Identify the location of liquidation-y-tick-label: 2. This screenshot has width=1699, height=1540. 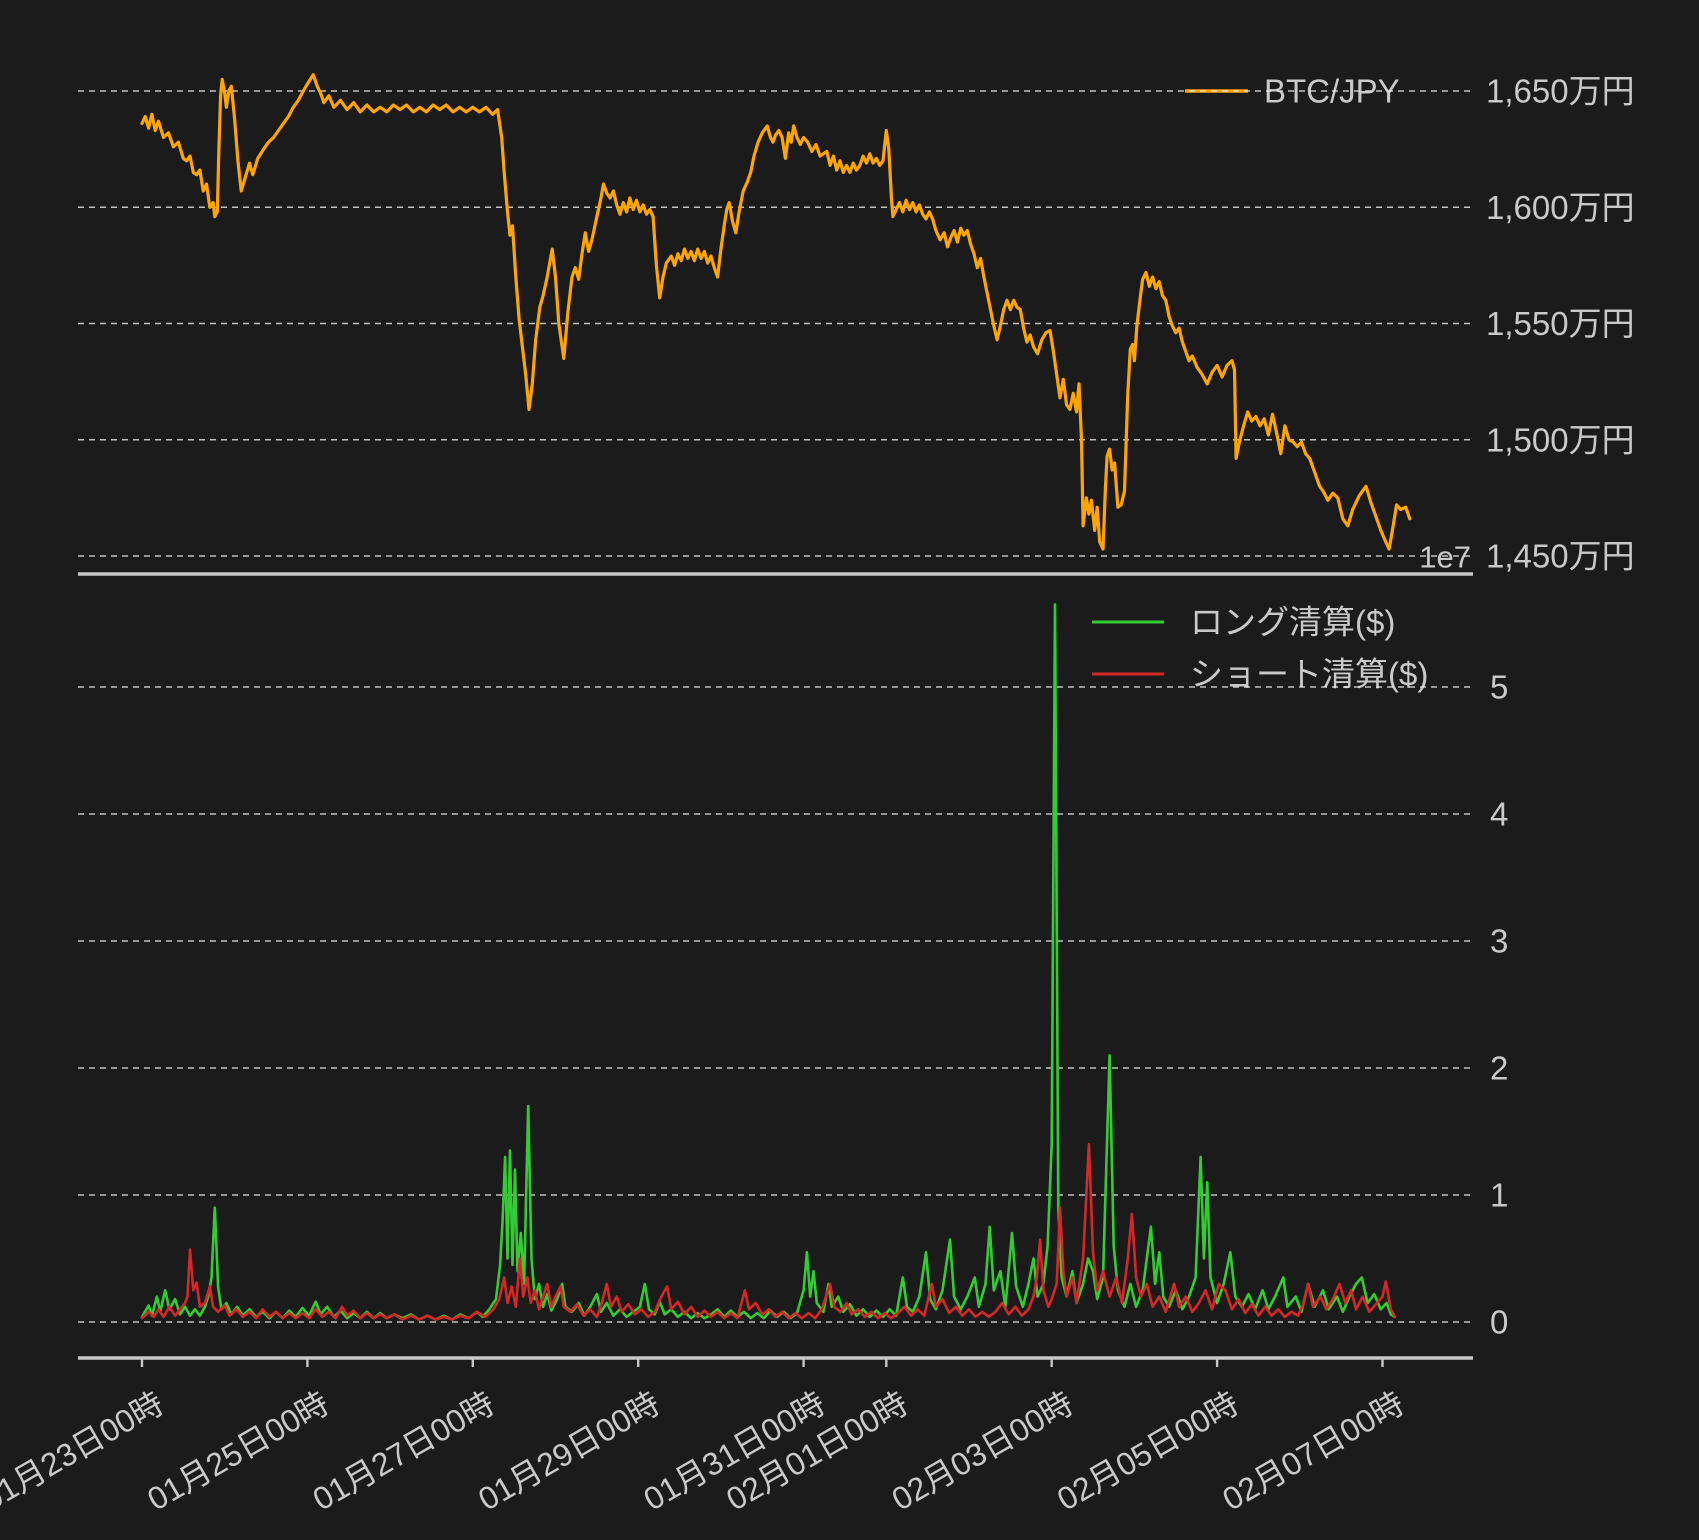
(1499, 1068).